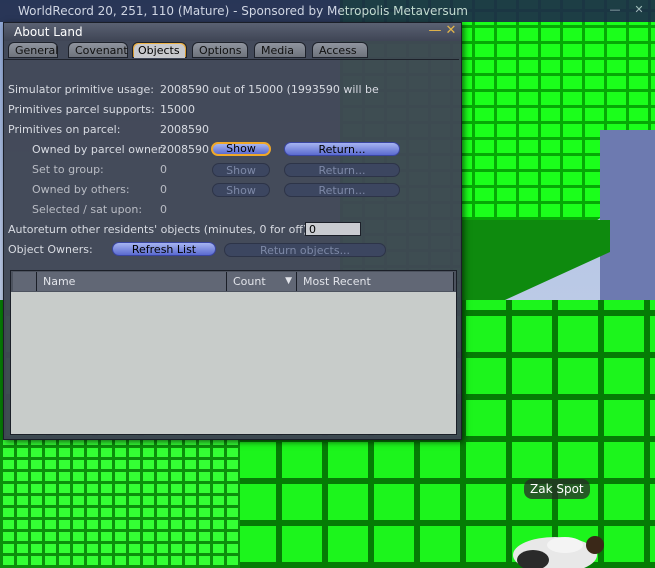  I want to click on tab-covenant: Covenant, so click(98, 50).